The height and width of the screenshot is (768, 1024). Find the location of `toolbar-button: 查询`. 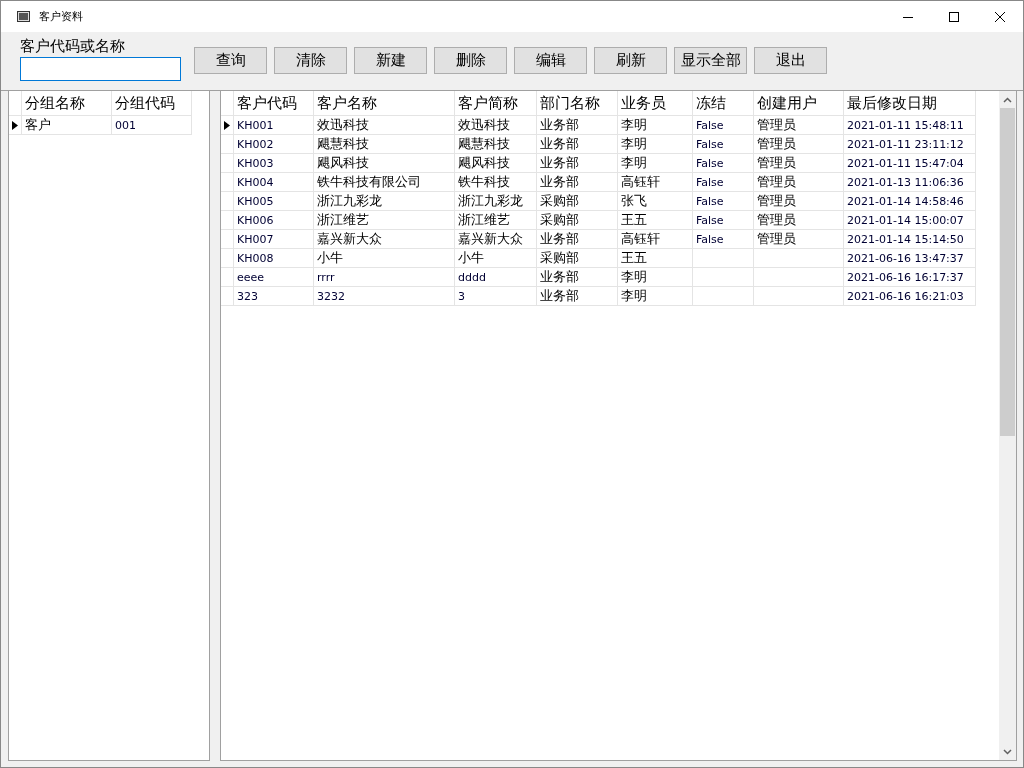

toolbar-button: 查询 is located at coordinates (230, 60).